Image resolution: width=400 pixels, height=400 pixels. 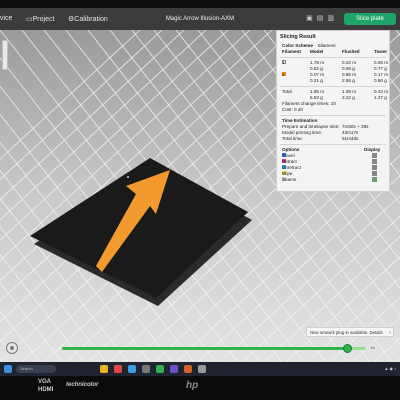 What do you see at coordinates (322, 18) in the screenshot?
I see `toolbar-icons: ▣▤▥` at bounding box center [322, 18].